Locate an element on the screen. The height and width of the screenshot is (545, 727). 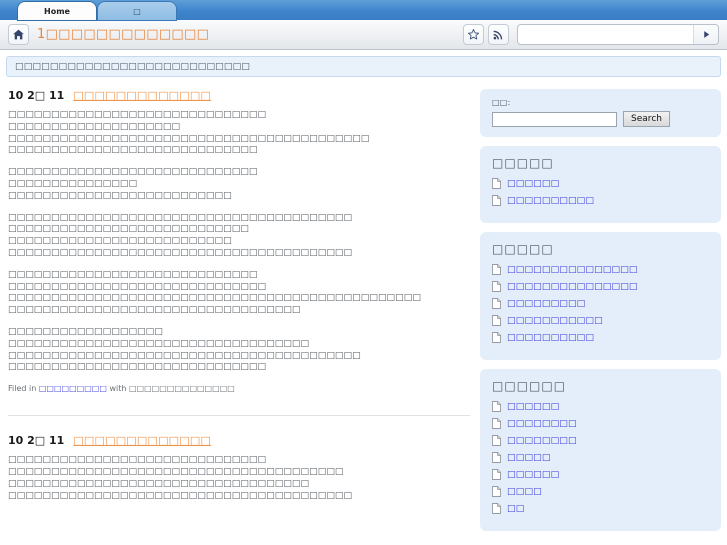
list-item: □□□□ is located at coordinates (600, 491).